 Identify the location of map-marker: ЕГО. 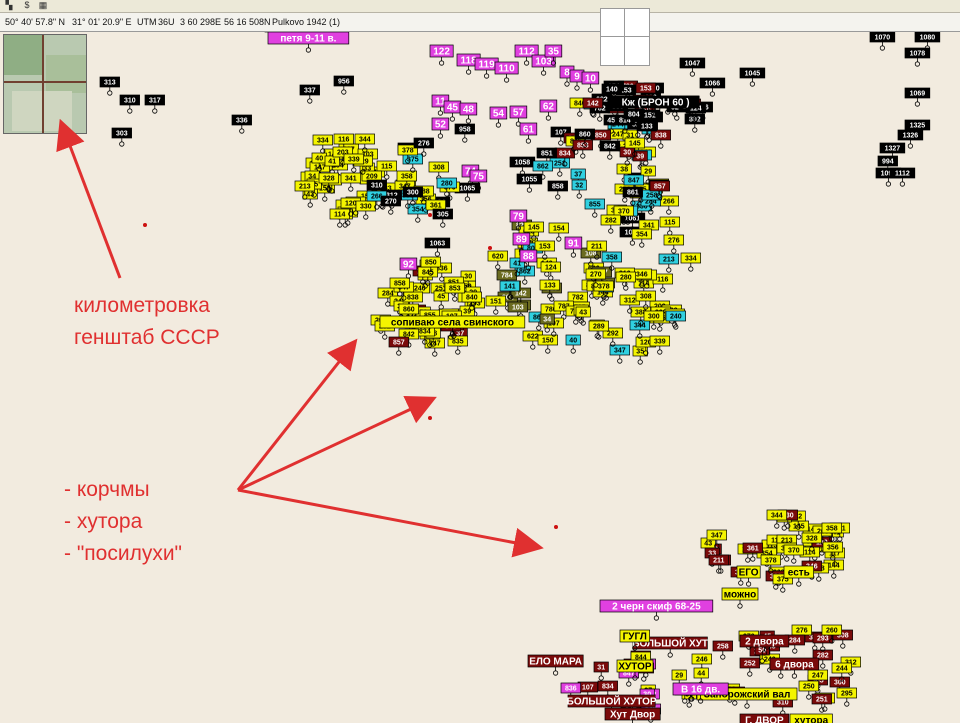
(748, 576).